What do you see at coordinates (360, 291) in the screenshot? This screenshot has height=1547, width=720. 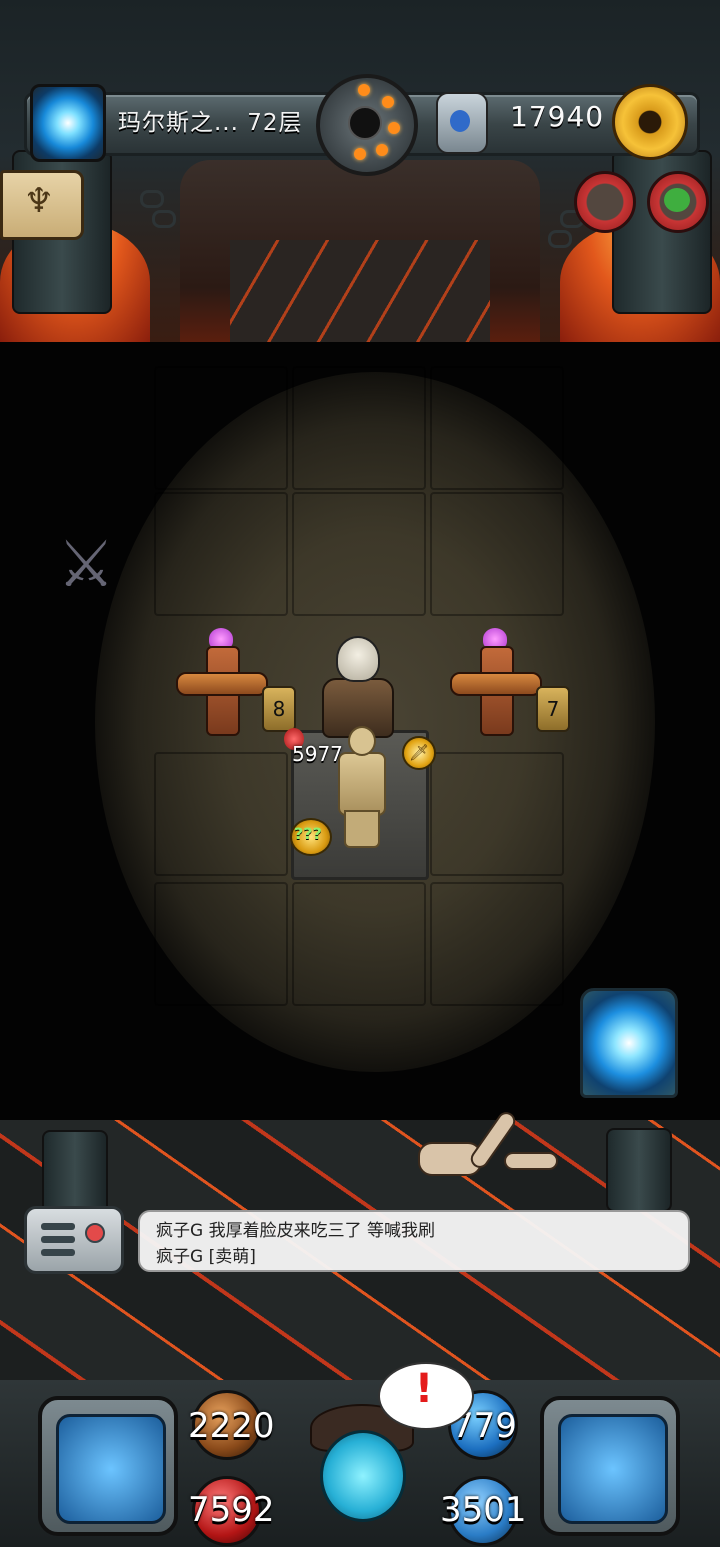 I see `cracked-floor` at bounding box center [360, 291].